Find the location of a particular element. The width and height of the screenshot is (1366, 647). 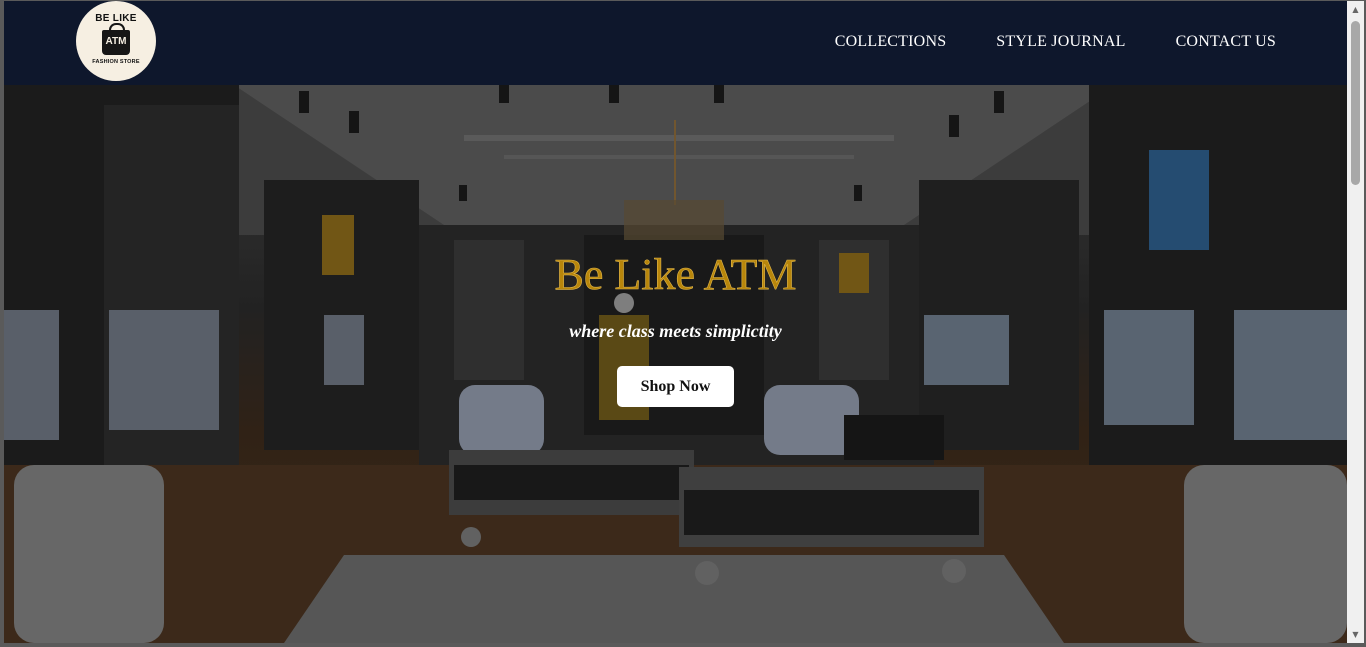

main-nav: COLLECTIONS STYLE JOURNAL CONTACT US is located at coordinates (1055, 42).